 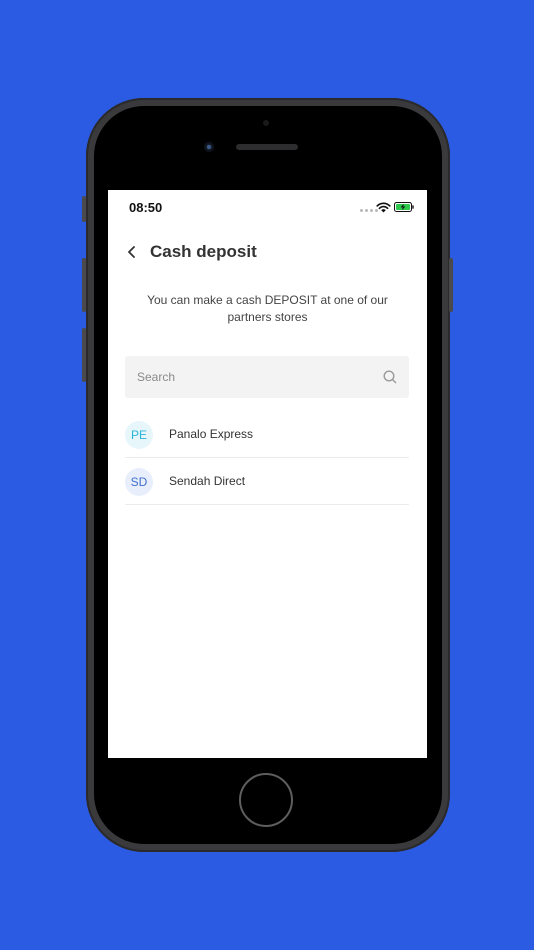 I want to click on partner-name: Sendah Direct, so click(x=207, y=481).